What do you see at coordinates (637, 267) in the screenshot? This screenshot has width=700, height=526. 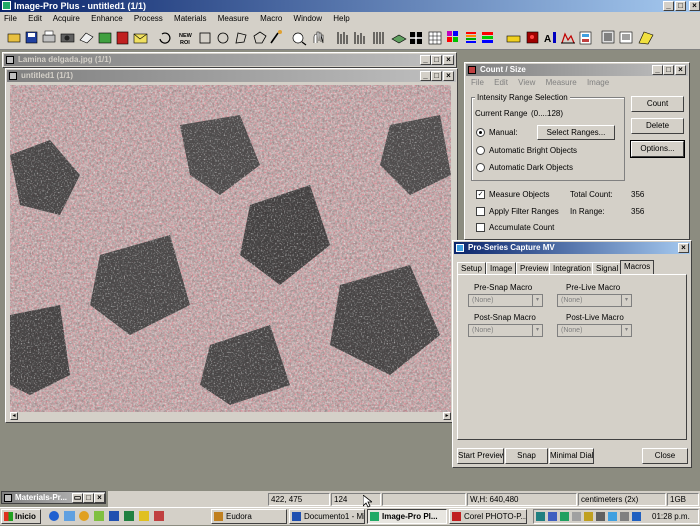 I see `tab-macros: Macros` at bounding box center [637, 267].